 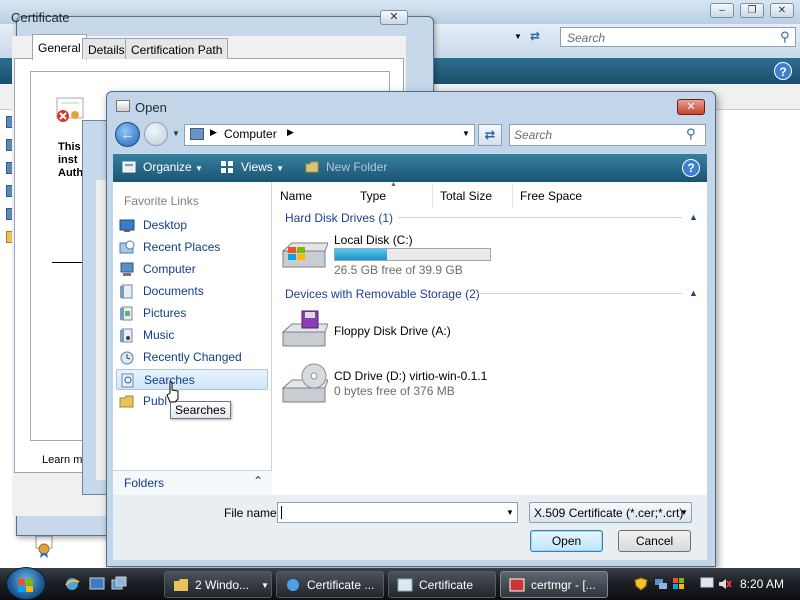 I want to click on switch-windows-icon, so click(x=119, y=584).